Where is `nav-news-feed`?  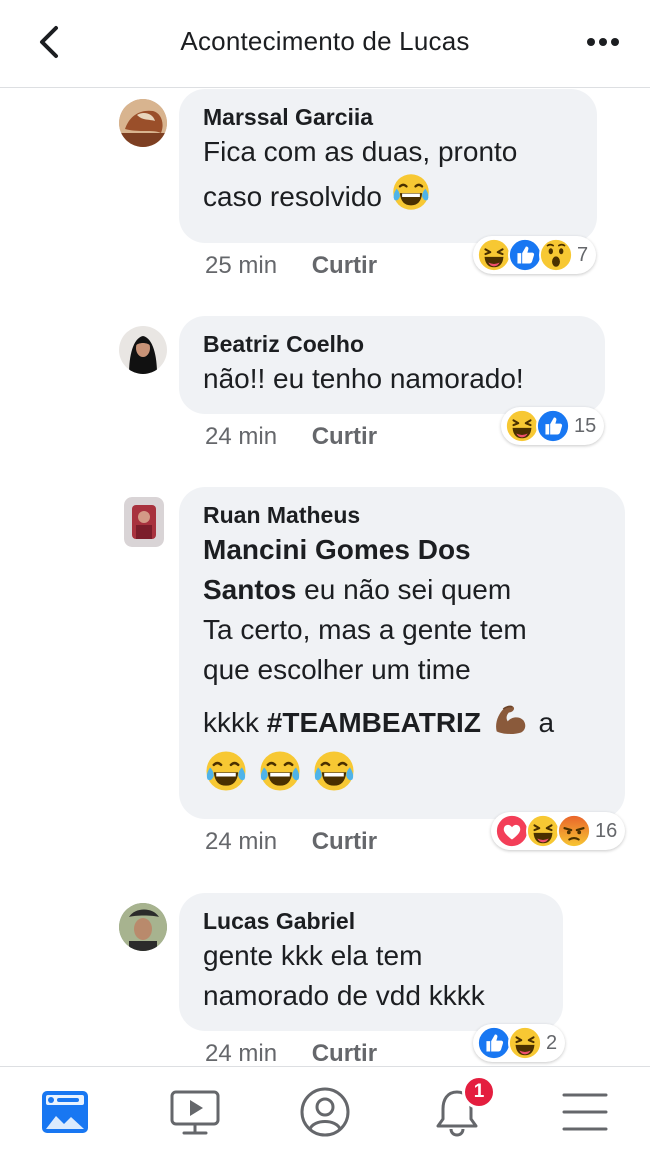
nav-news-feed is located at coordinates (66, 1113).